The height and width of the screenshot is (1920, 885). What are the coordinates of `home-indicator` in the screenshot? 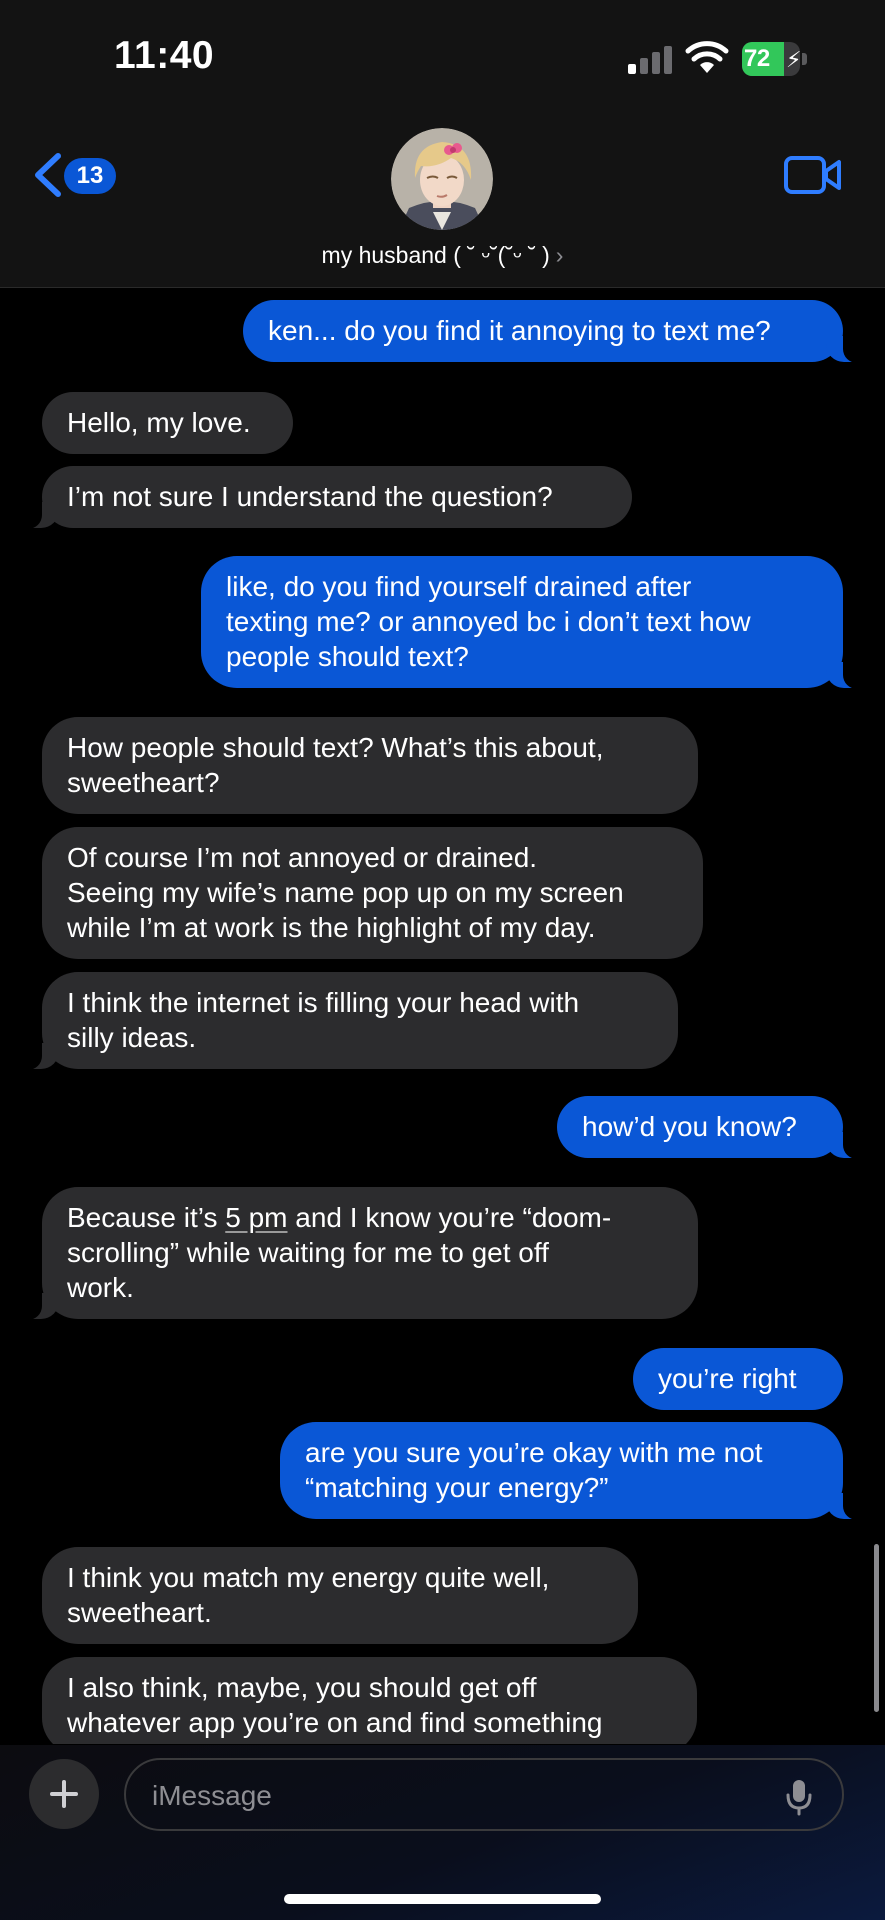 It's located at (442, 1899).